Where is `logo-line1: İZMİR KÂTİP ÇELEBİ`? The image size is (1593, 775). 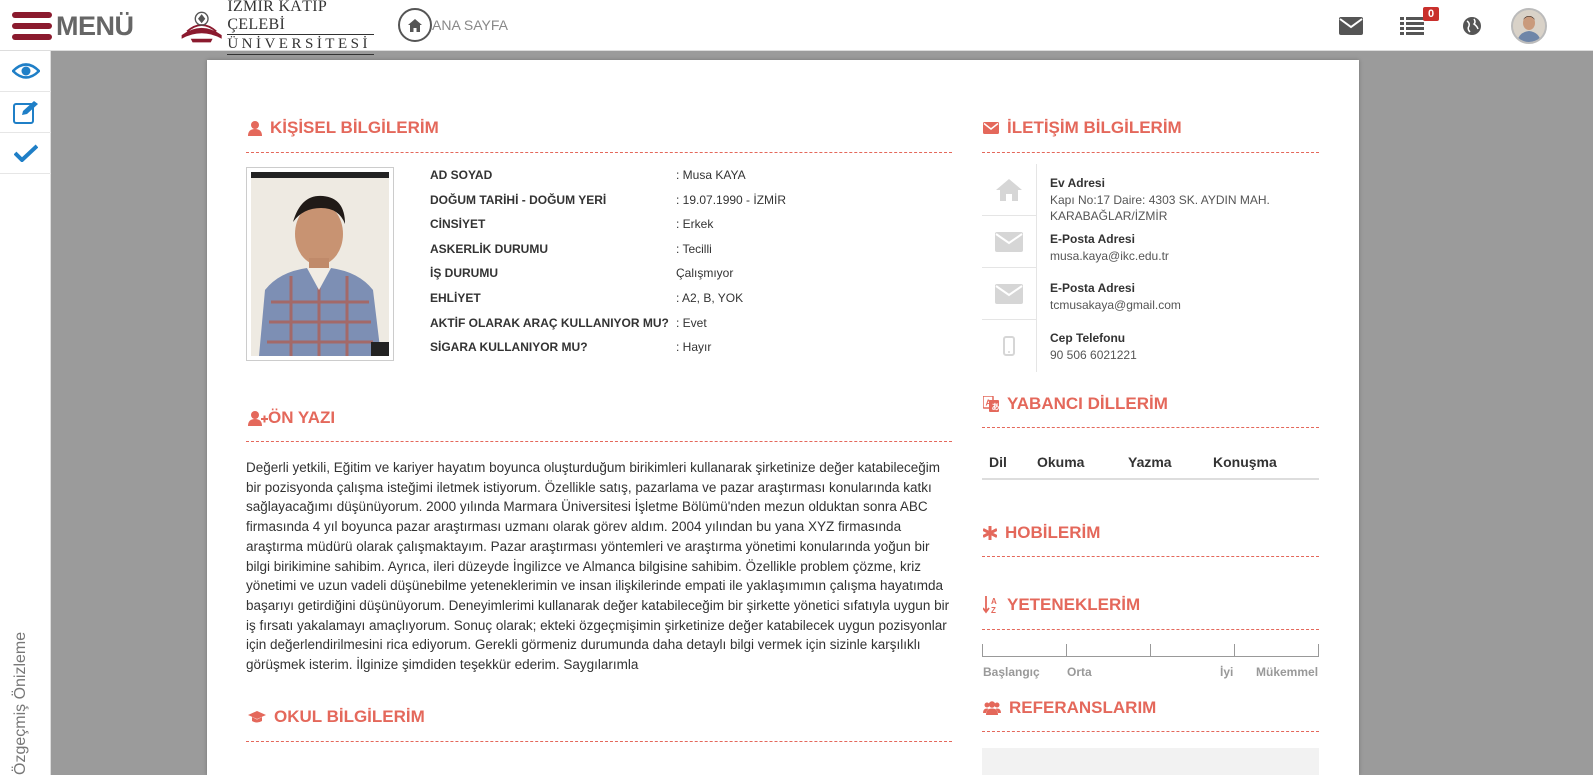
logo-line1: İZMİR KÂTİP ÇELEBİ is located at coordinates (277, 16).